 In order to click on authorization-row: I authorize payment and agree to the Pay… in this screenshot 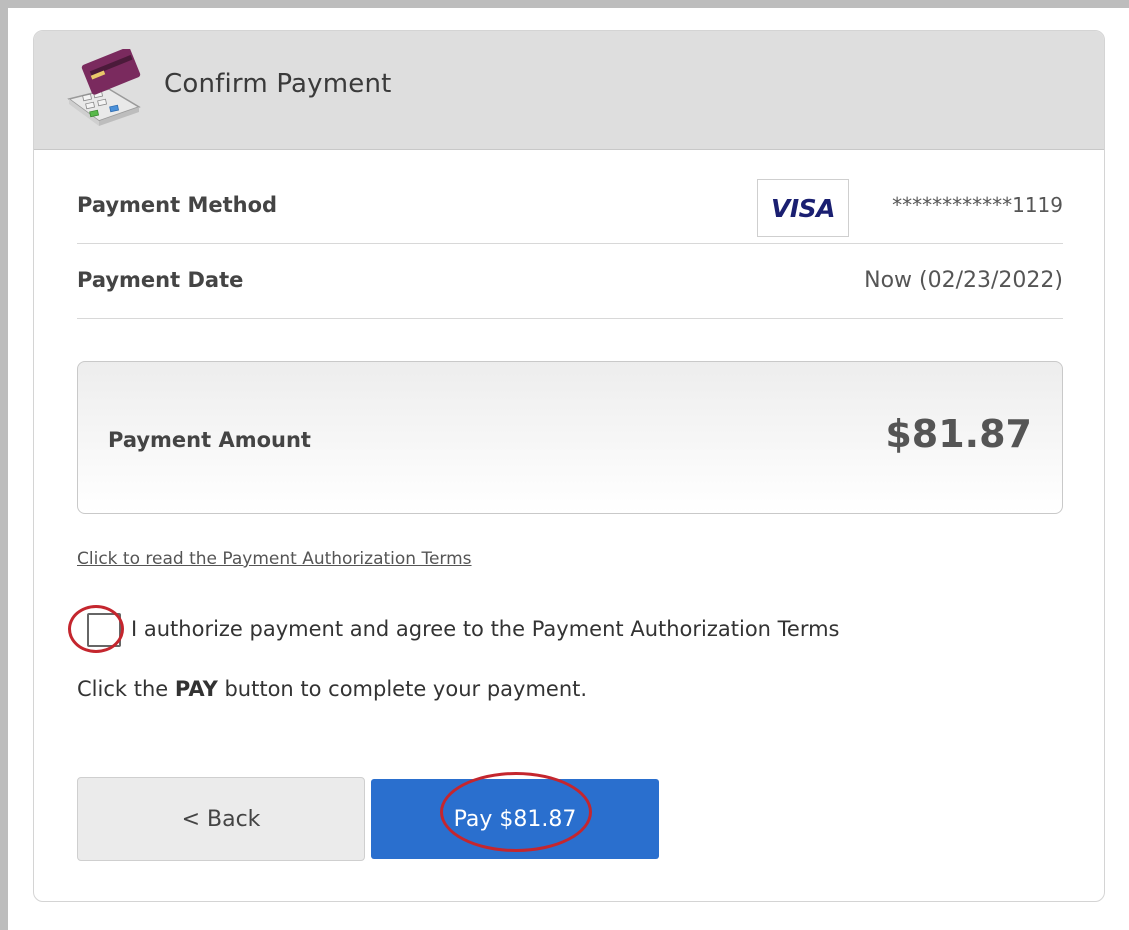, I will do `click(552, 629)`.